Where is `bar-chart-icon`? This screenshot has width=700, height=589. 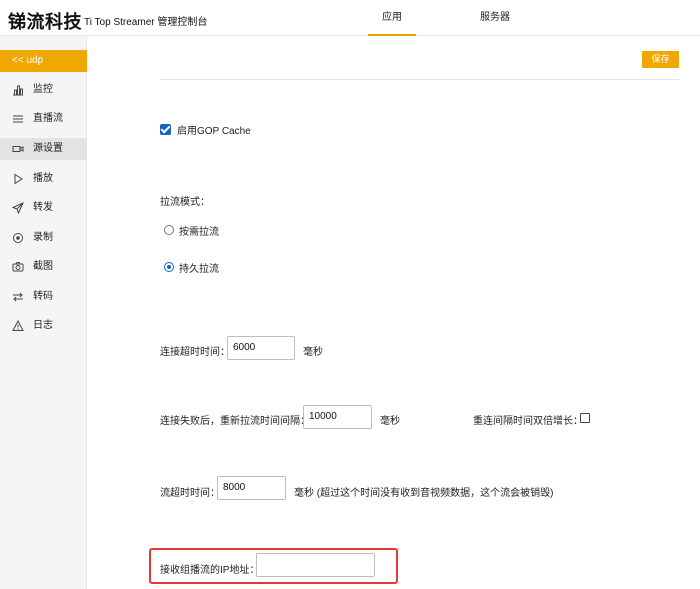
bar-chart-icon is located at coordinates (18, 90).